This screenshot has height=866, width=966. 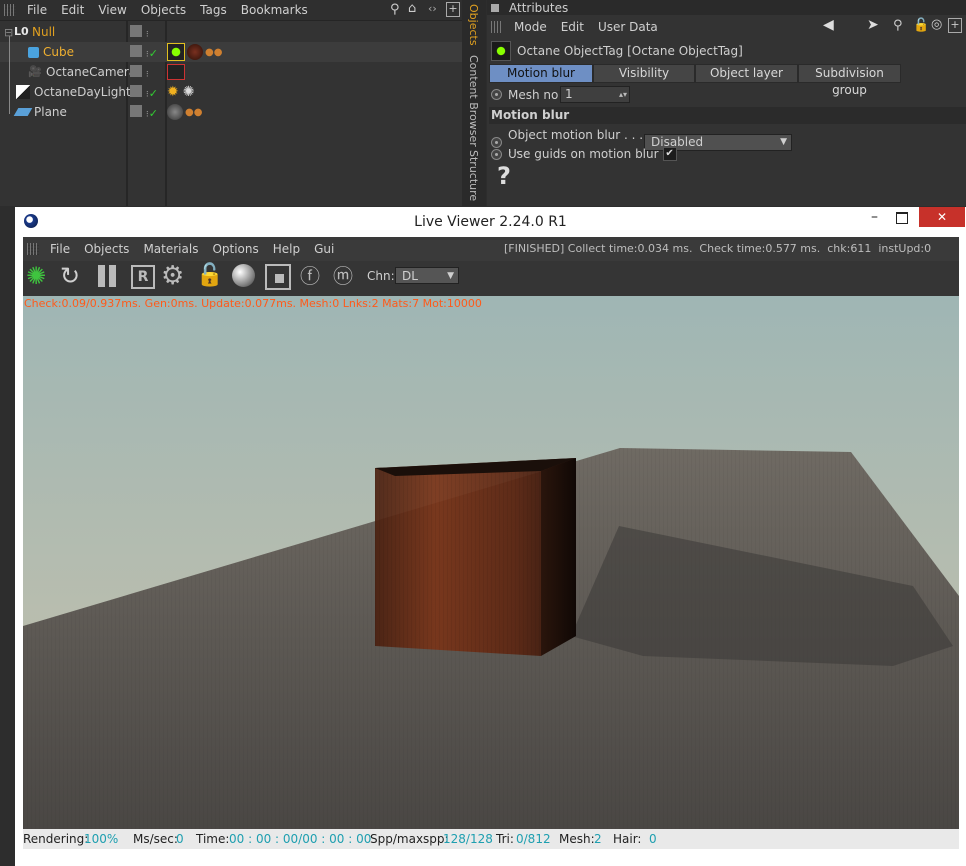 I want to click on mesh-no-label: Mesh no, so click(x=533, y=94).